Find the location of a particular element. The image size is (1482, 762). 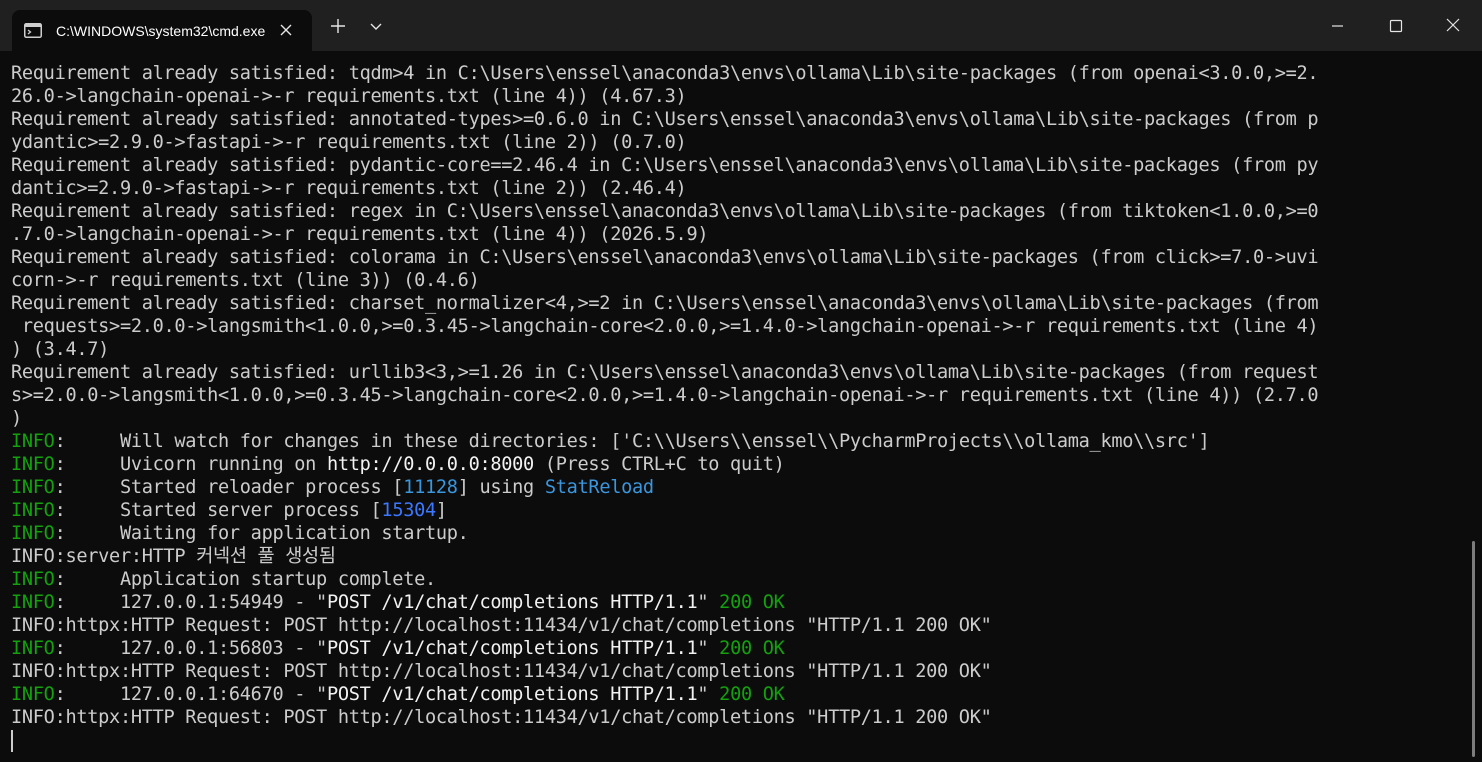

terminal-text-segment: INFO:server:HTTP 커넥션 풀 생성됨 is located at coordinates (173, 556).